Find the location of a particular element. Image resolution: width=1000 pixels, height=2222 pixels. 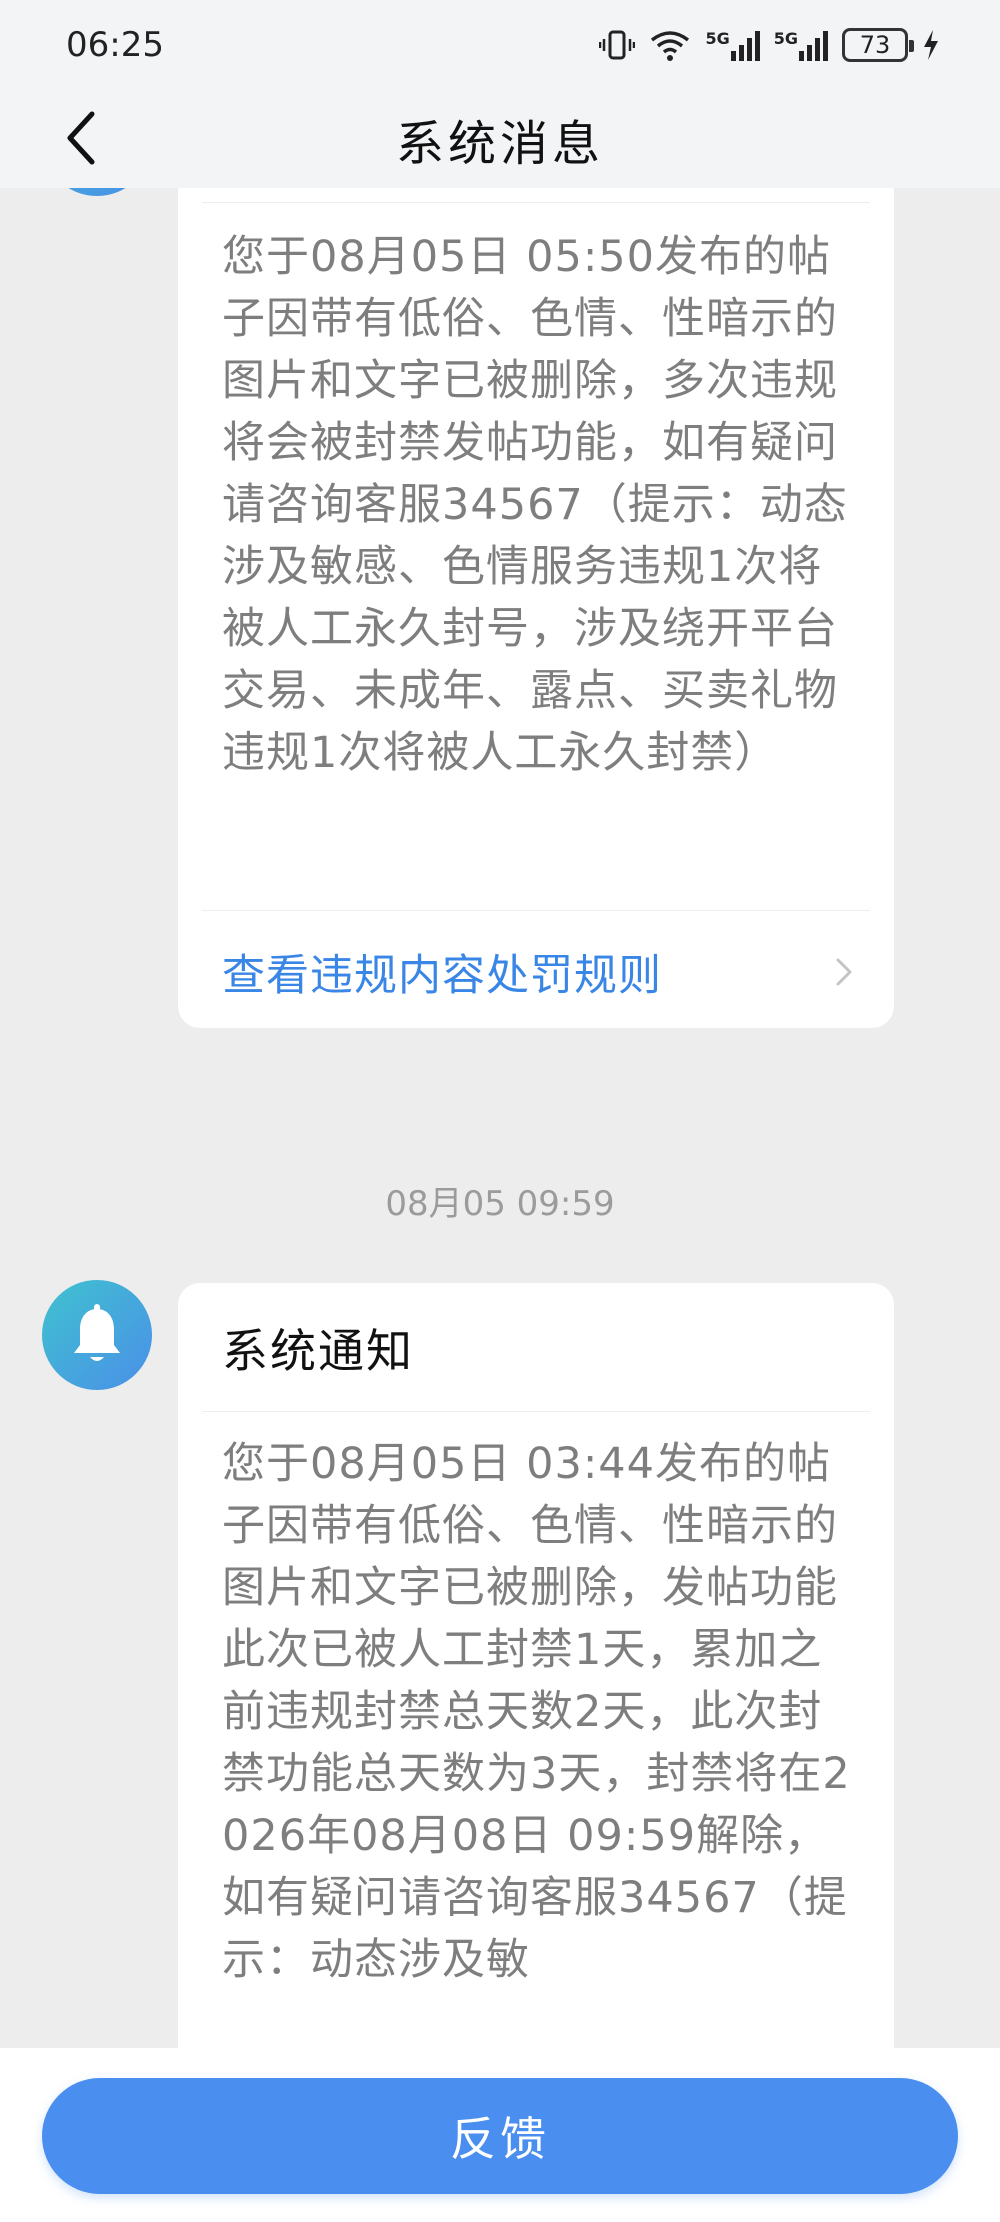

chevron-right-icon is located at coordinates (844, 972).